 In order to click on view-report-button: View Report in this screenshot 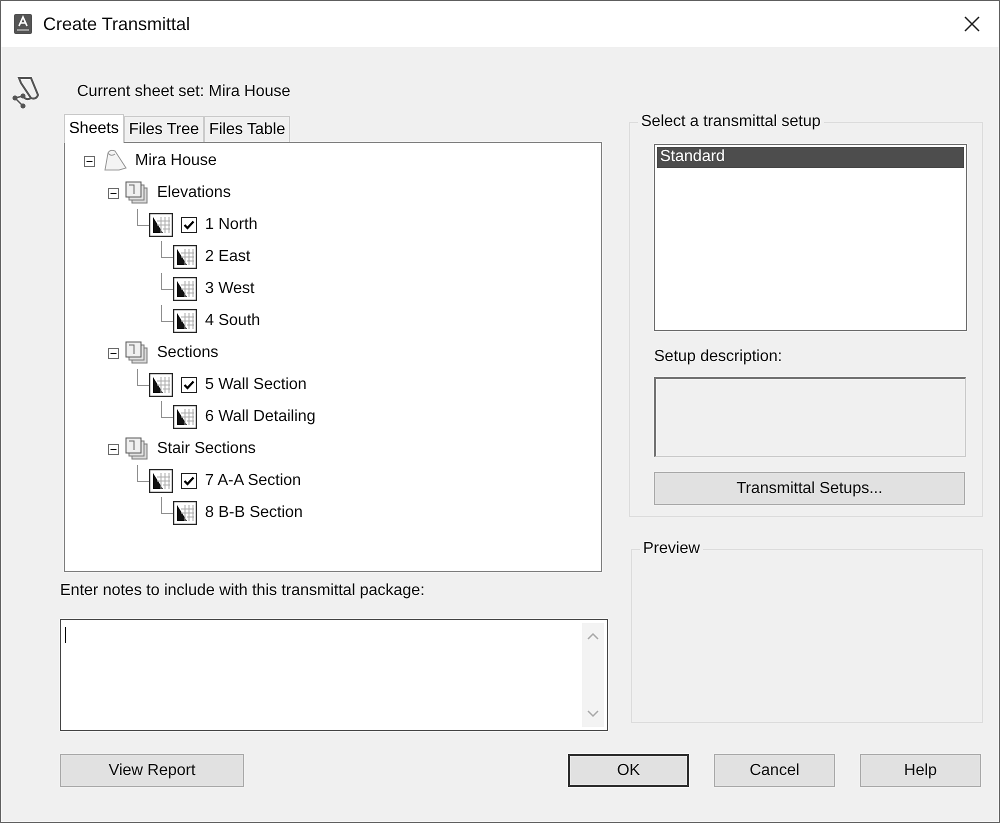, I will do `click(152, 770)`.